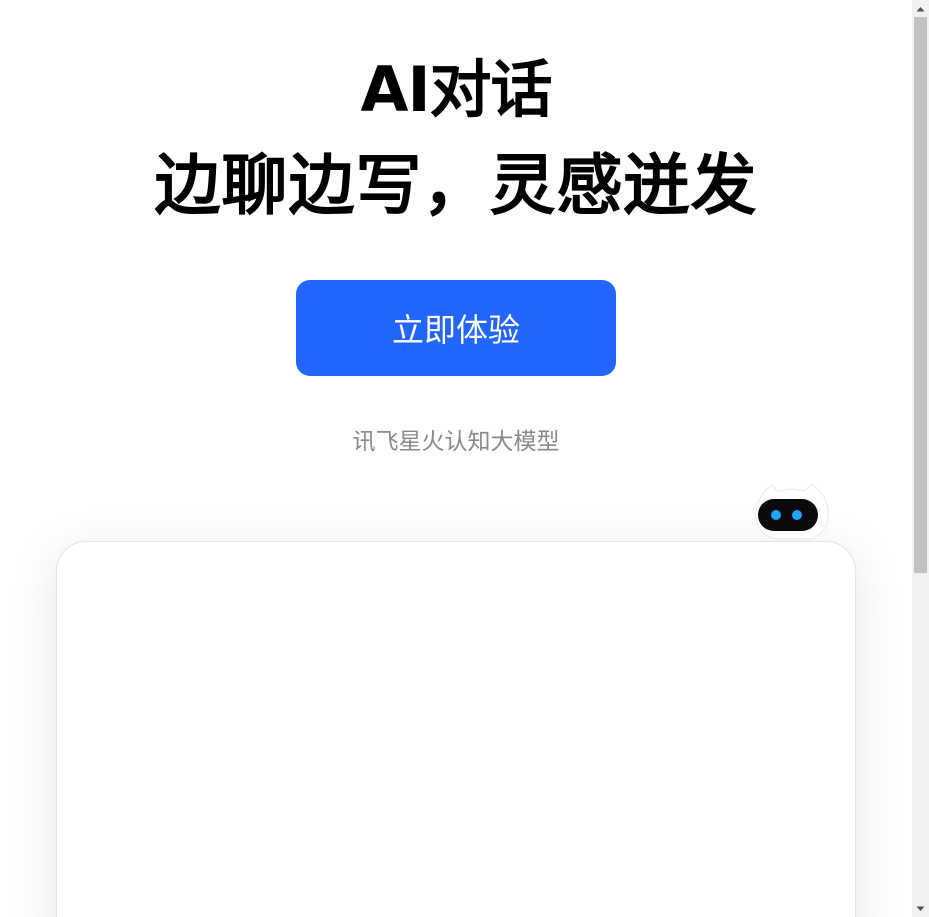 The width and height of the screenshot is (929, 917). Describe the element at coordinates (456, 89) in the screenshot. I see `hero-title: AI对话` at that location.